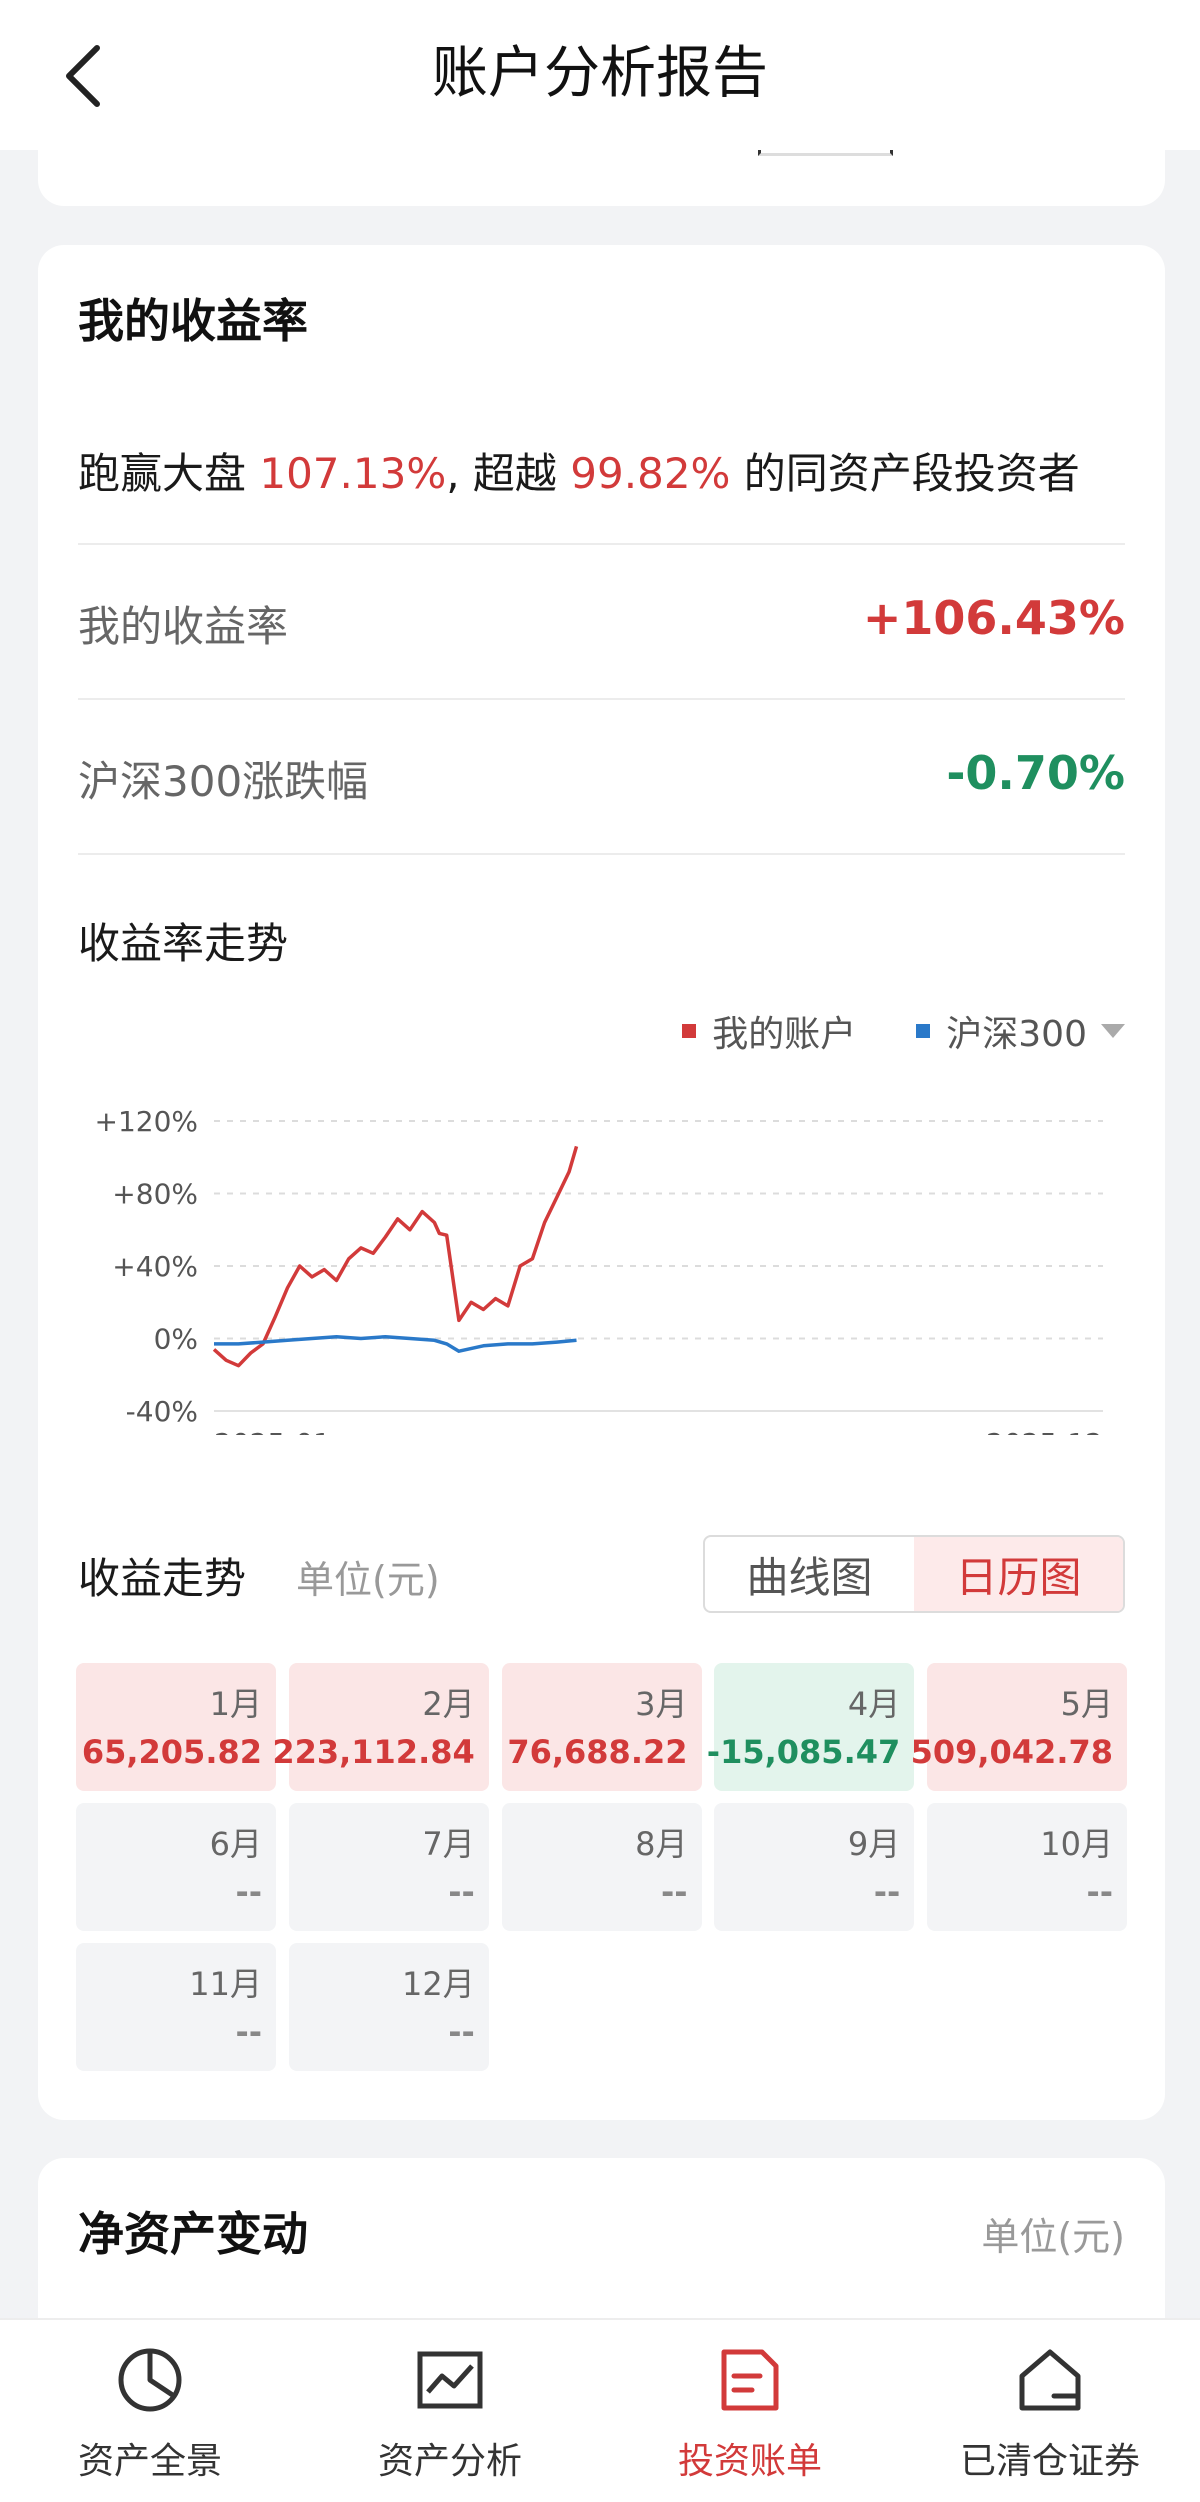 Image resolution: width=1200 pixels, height=2502 pixels. Describe the element at coordinates (162, 1411) in the screenshot. I see `y-tick-label: -40%` at that location.